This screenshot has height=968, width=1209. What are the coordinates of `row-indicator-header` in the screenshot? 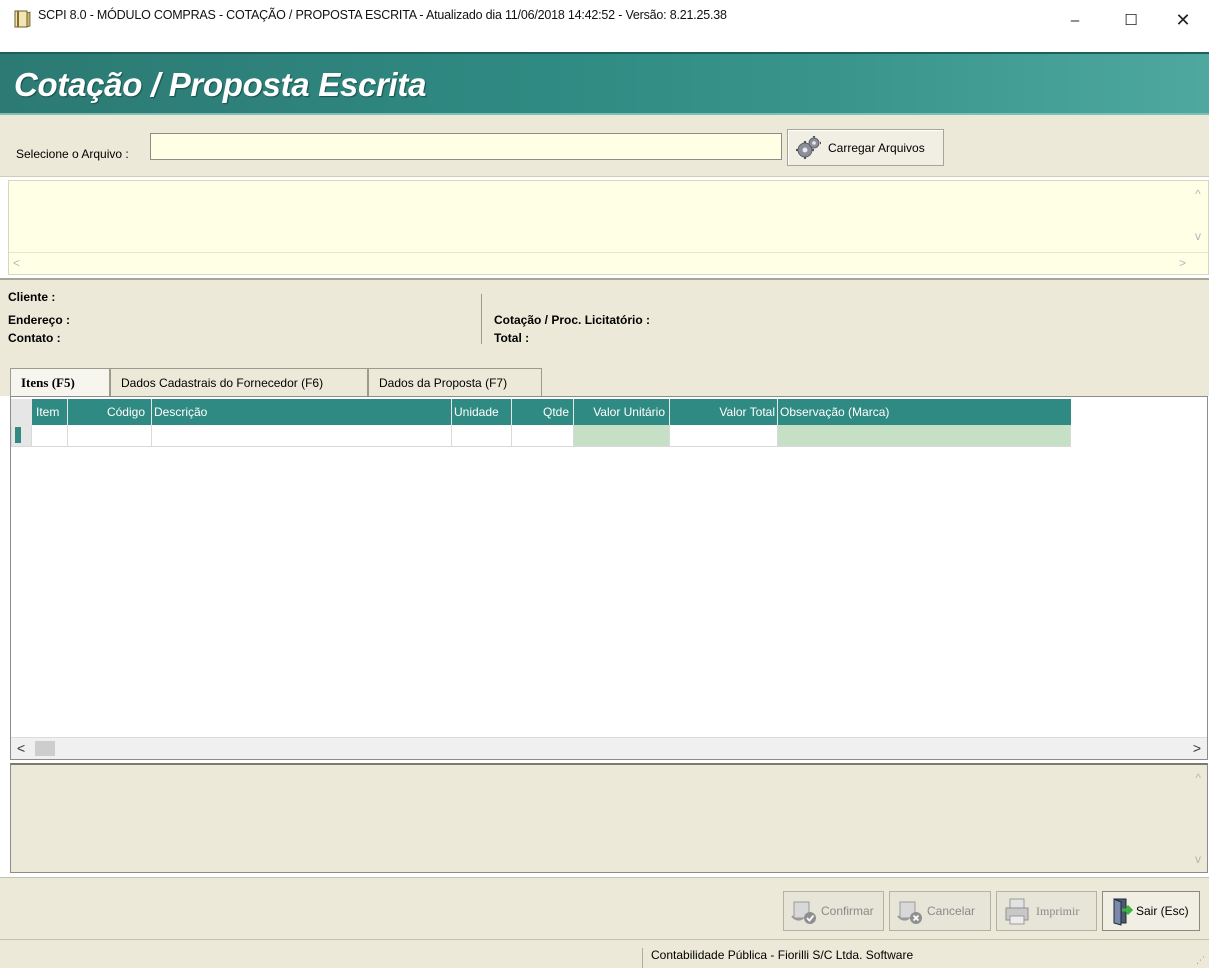 It's located at (21, 412).